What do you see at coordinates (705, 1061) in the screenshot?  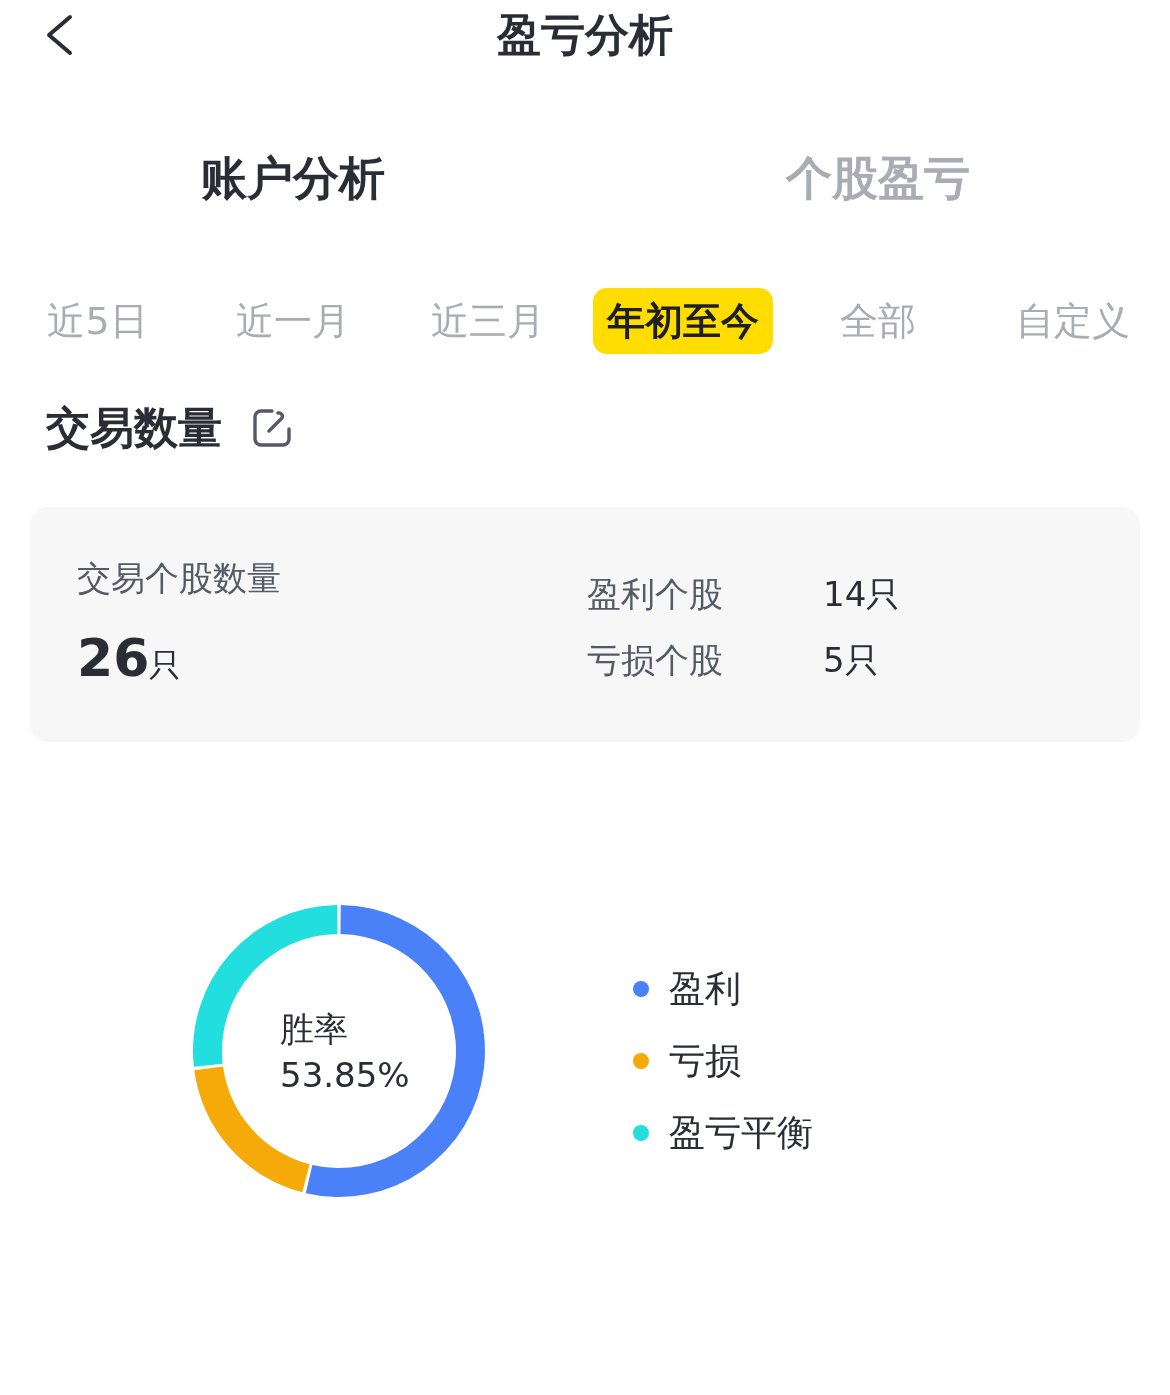 I see `legend-label: 亏损` at bounding box center [705, 1061].